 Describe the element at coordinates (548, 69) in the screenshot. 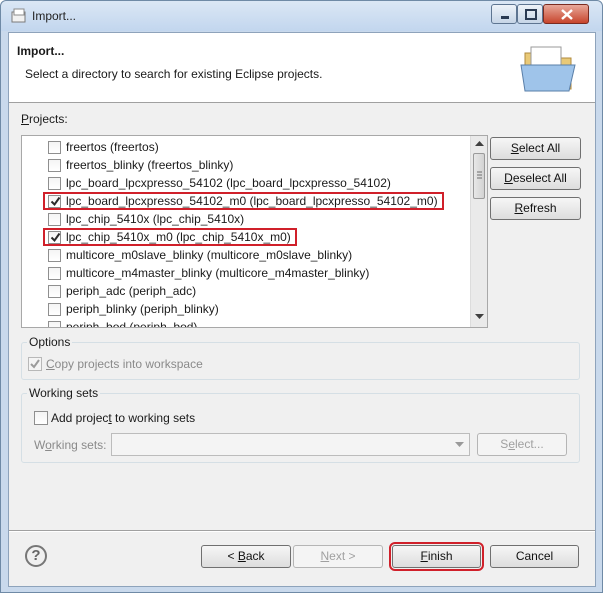

I see `open-folder-icon` at that location.